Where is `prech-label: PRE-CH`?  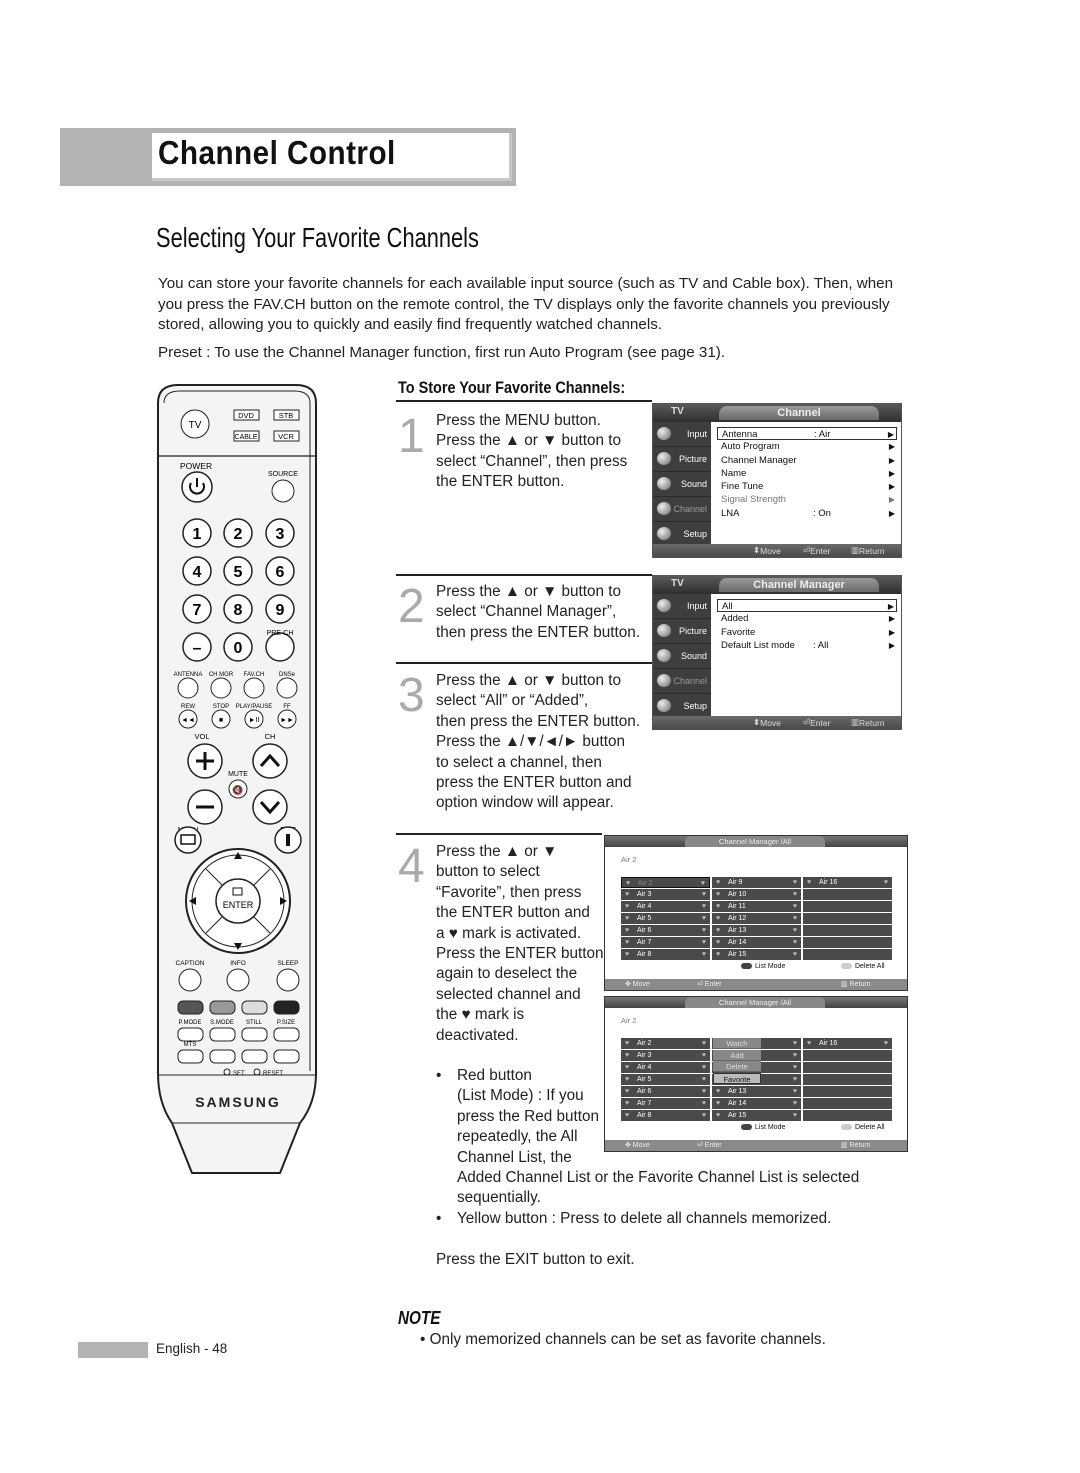 prech-label: PRE-CH is located at coordinates (280, 633).